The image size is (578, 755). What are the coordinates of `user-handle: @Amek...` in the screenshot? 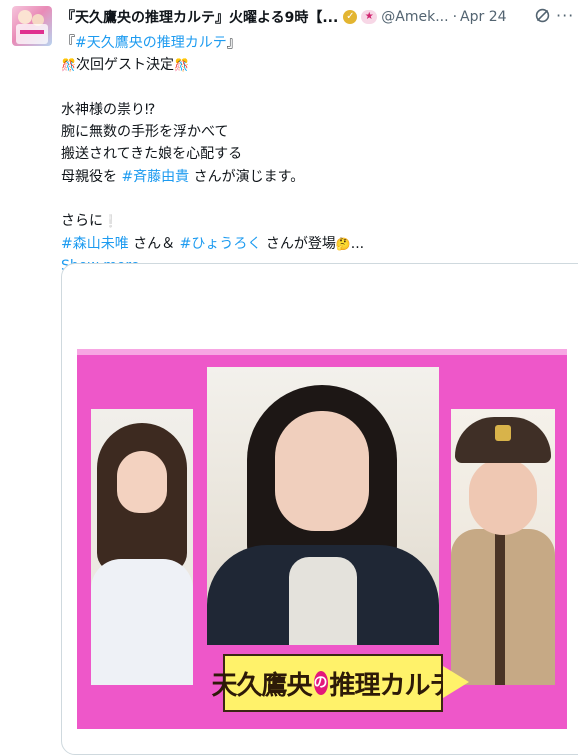 It's located at (414, 17).